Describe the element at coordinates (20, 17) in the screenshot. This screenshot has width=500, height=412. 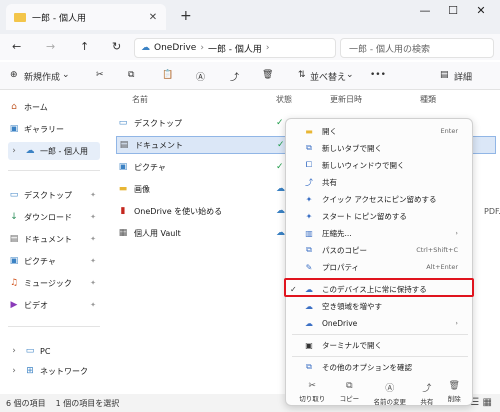
I see `folder-icon` at that location.